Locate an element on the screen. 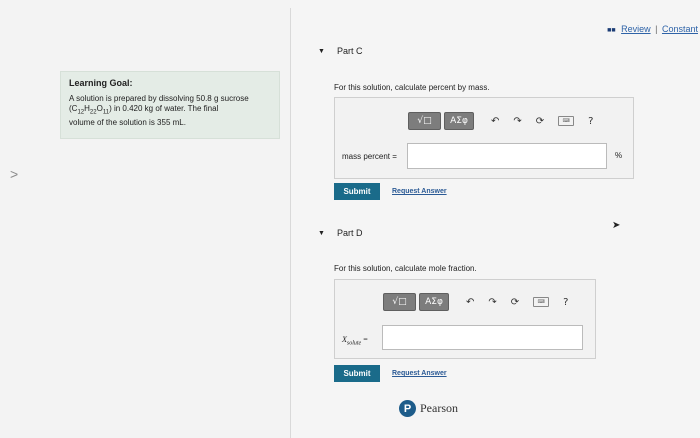  mole-fraction-label: Xsolute = is located at coordinates (355, 341).